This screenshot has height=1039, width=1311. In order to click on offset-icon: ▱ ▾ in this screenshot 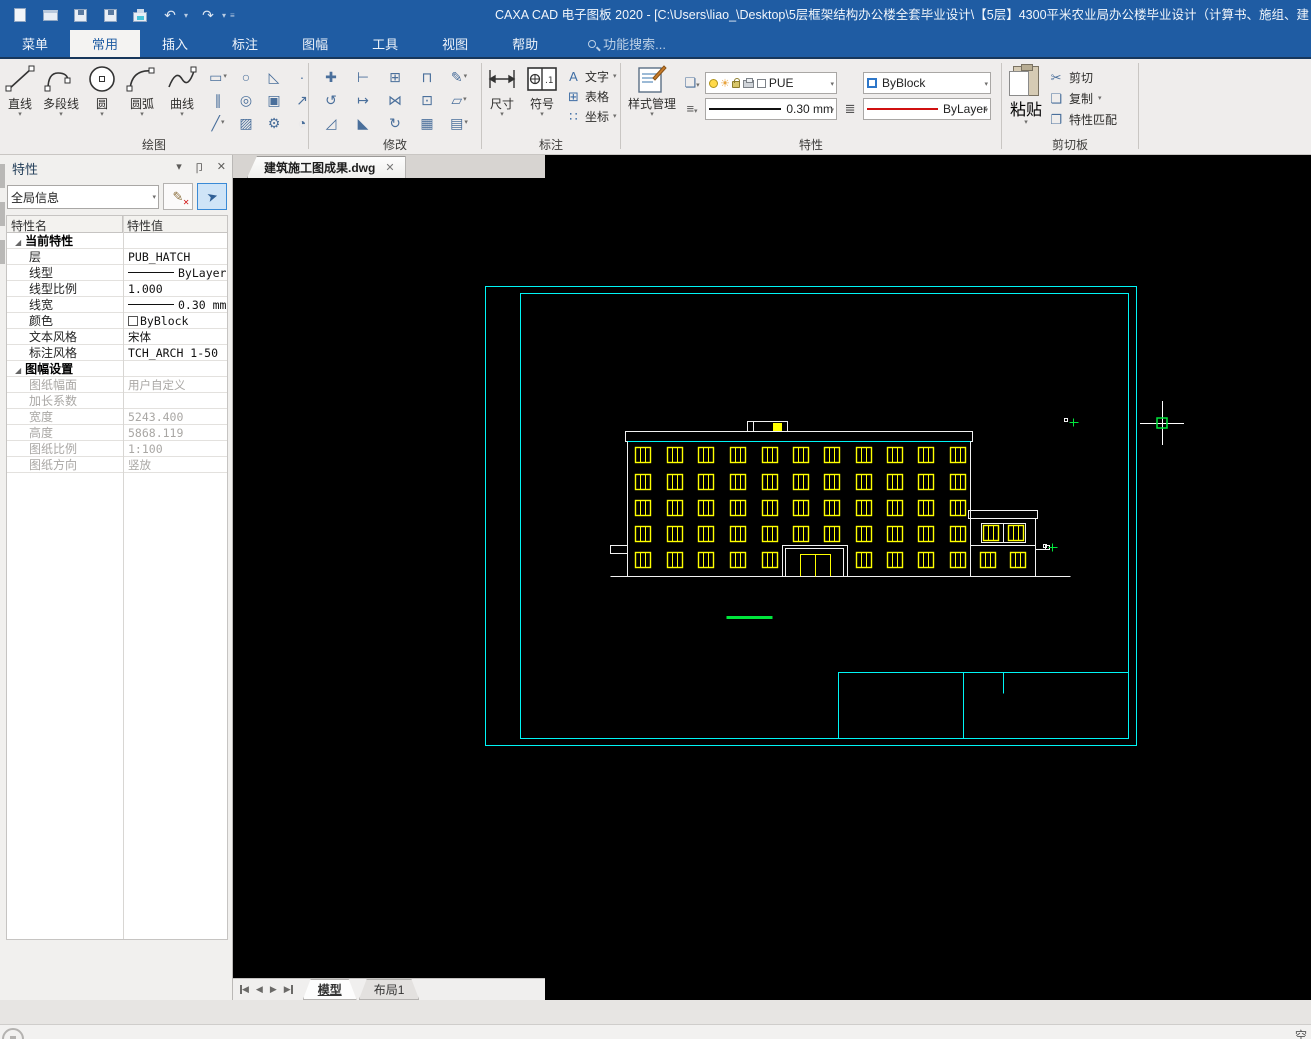, I will do `click(459, 100)`.